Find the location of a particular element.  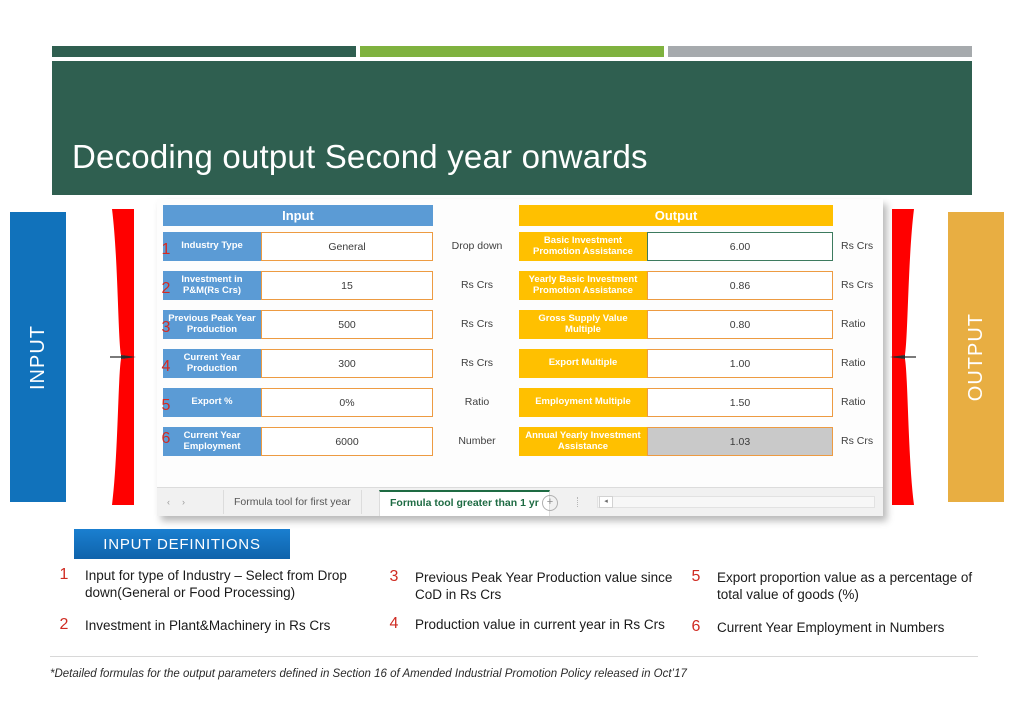

side-banner-output-label: OUTPUT is located at coordinates (975, 357).